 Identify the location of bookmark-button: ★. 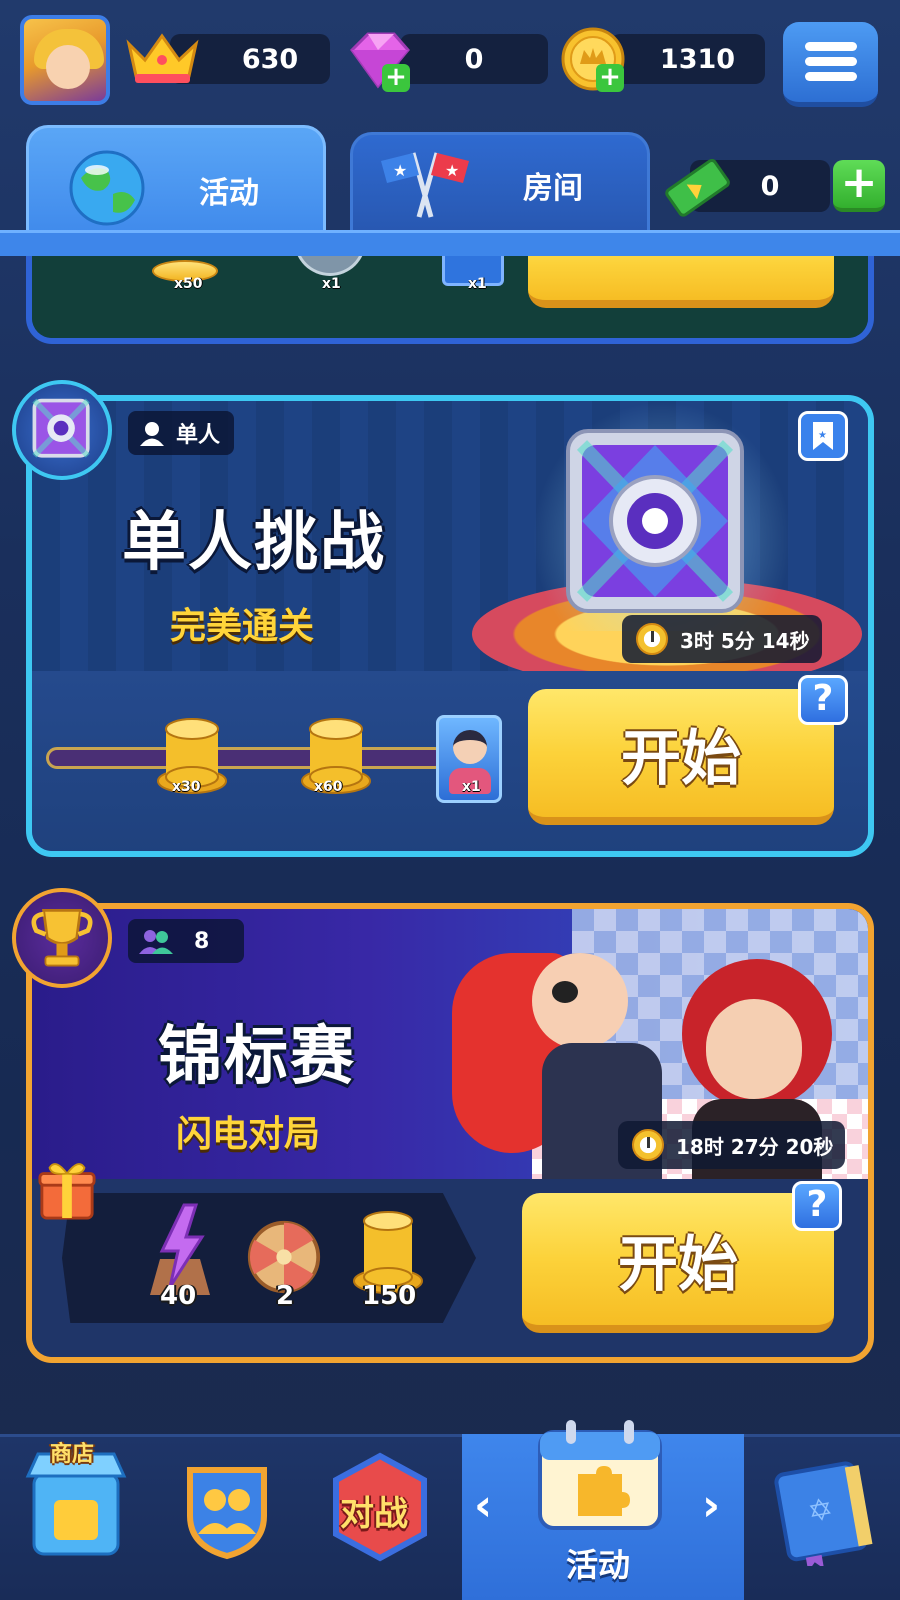
(823, 436).